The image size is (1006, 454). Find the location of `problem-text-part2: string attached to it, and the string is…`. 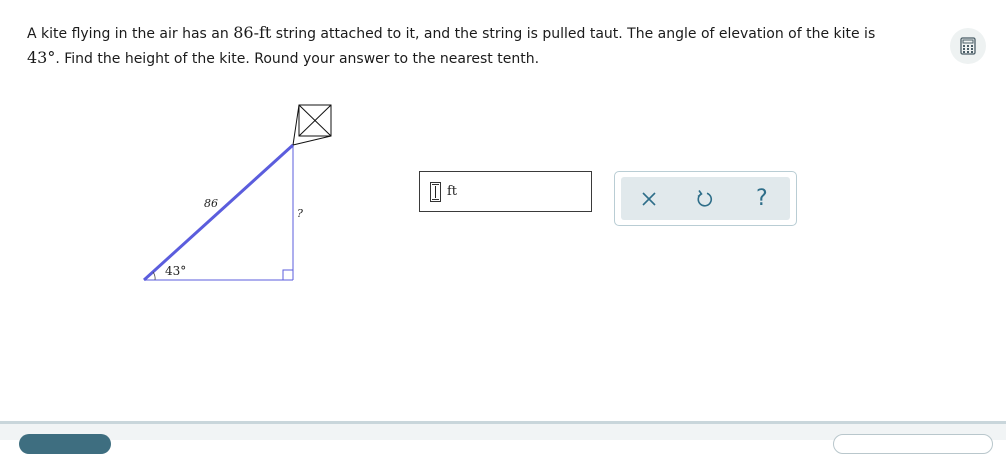

problem-text-part2: string attached to it, and the string is… is located at coordinates (573, 34).